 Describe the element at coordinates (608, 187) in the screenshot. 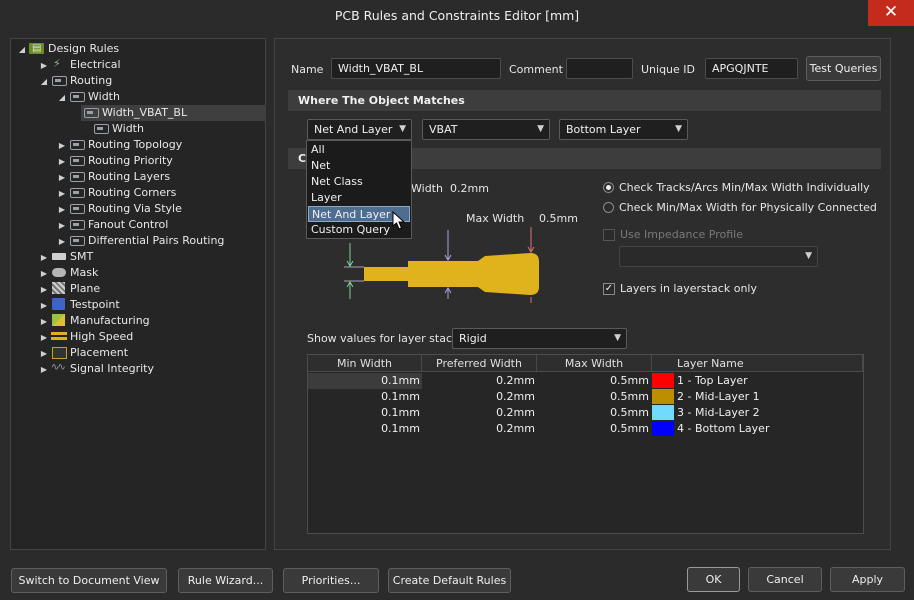

I see `radio-check-individually` at that location.